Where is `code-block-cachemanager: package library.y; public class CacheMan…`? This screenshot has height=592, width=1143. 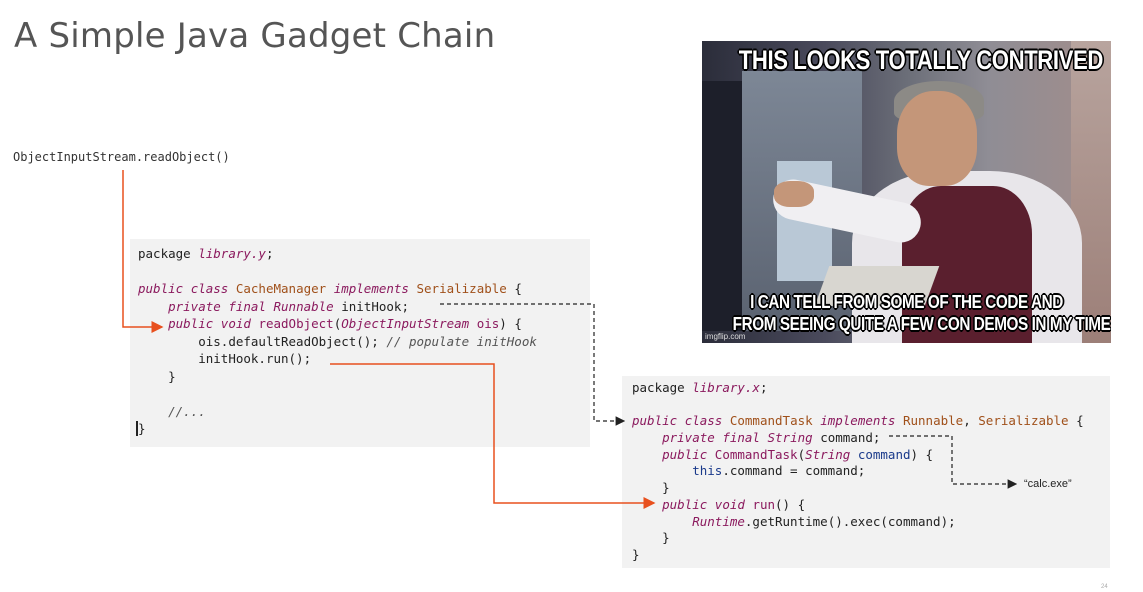
code-block-cachemanager: package library.y; public class CacheMan… is located at coordinates (360, 343).